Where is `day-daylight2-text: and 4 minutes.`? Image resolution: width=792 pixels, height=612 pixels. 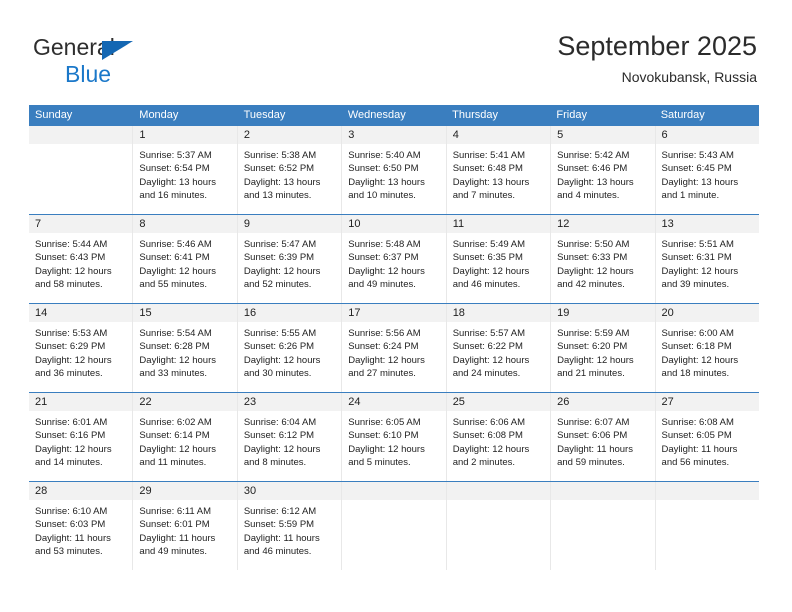
day-daylight2-text: and 4 minutes. is located at coordinates (588, 196).